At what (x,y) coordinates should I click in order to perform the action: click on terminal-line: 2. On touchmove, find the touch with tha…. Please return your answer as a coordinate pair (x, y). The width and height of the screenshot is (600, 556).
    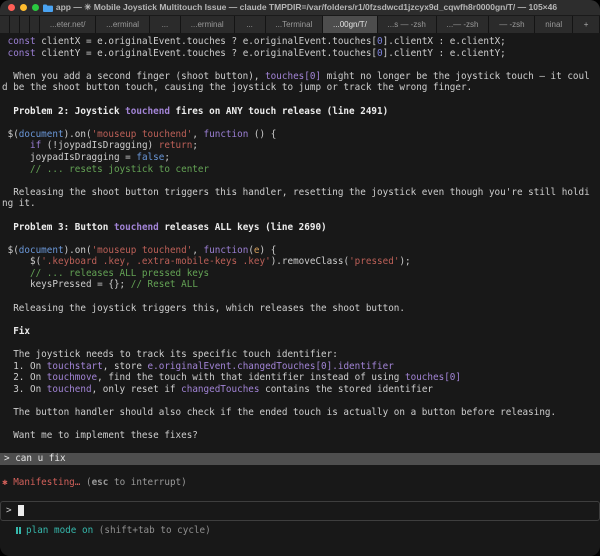
    Looking at the image, I should click on (231, 378).